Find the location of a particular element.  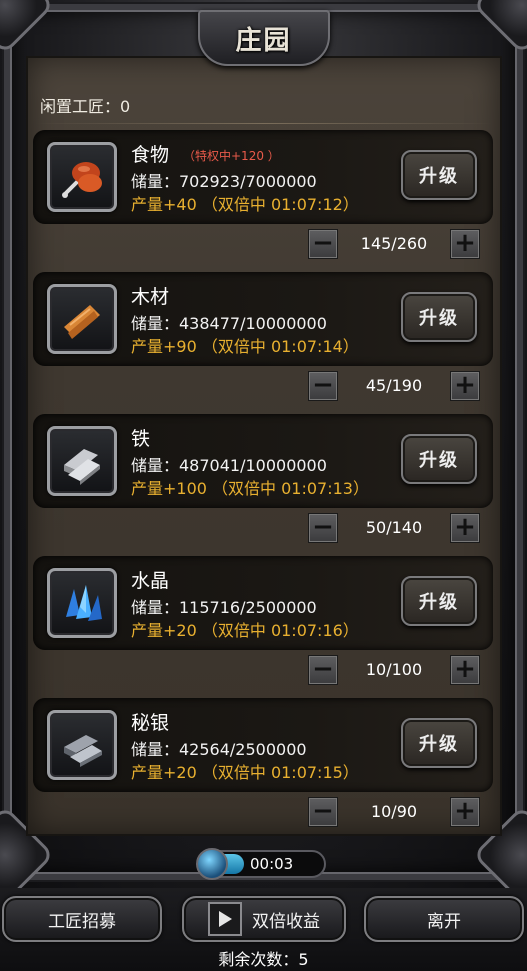

worker-count: 145/260 is located at coordinates (394, 243).